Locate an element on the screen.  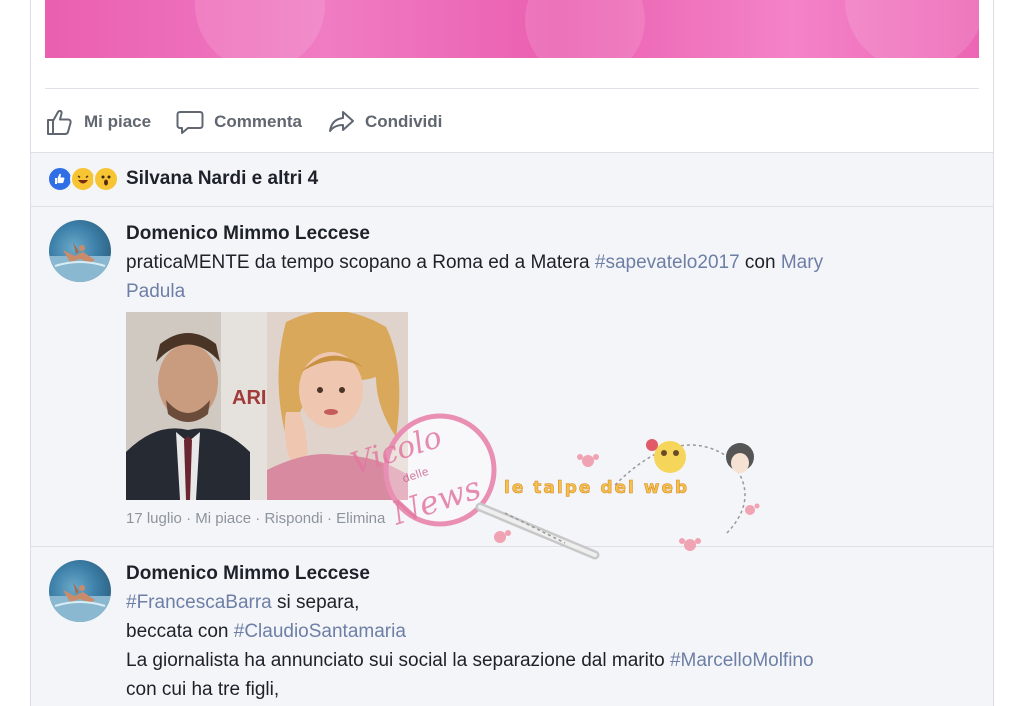
like-button: Mi piace is located at coordinates (98, 122).